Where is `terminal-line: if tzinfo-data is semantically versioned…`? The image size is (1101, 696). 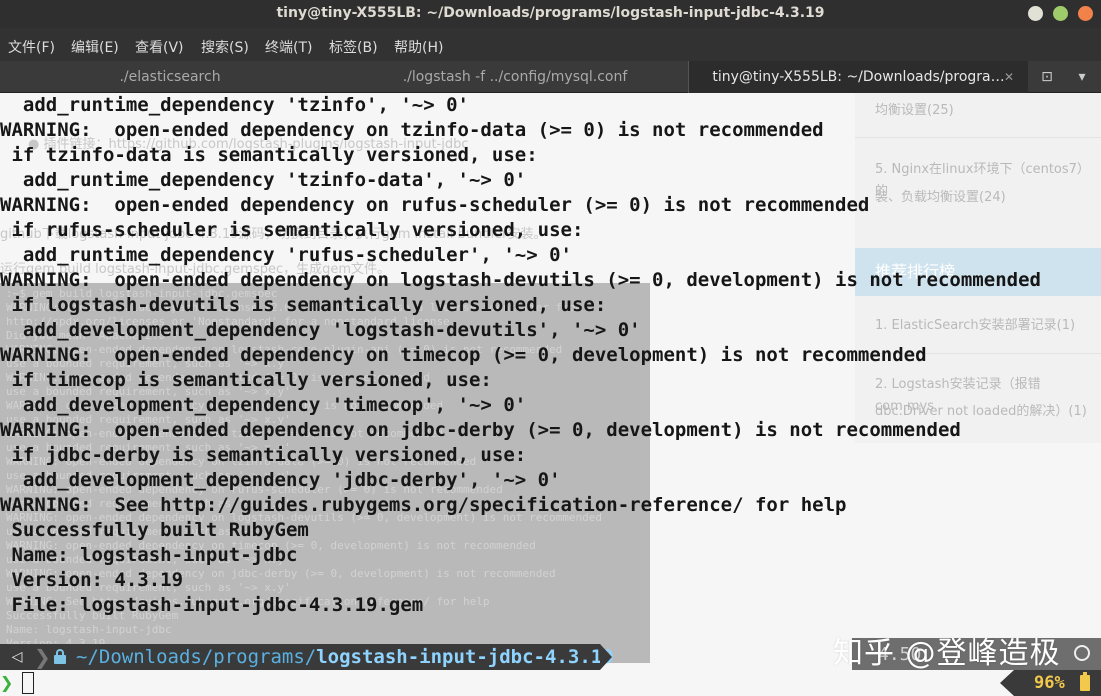 terminal-line: if tzinfo-data is semantically versioned… is located at coordinates (269, 155).